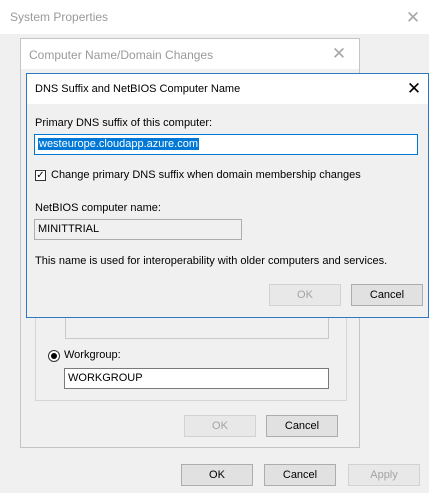  What do you see at coordinates (414, 89) in the screenshot?
I see `dns-suffix-close-icon: ✕` at bounding box center [414, 89].